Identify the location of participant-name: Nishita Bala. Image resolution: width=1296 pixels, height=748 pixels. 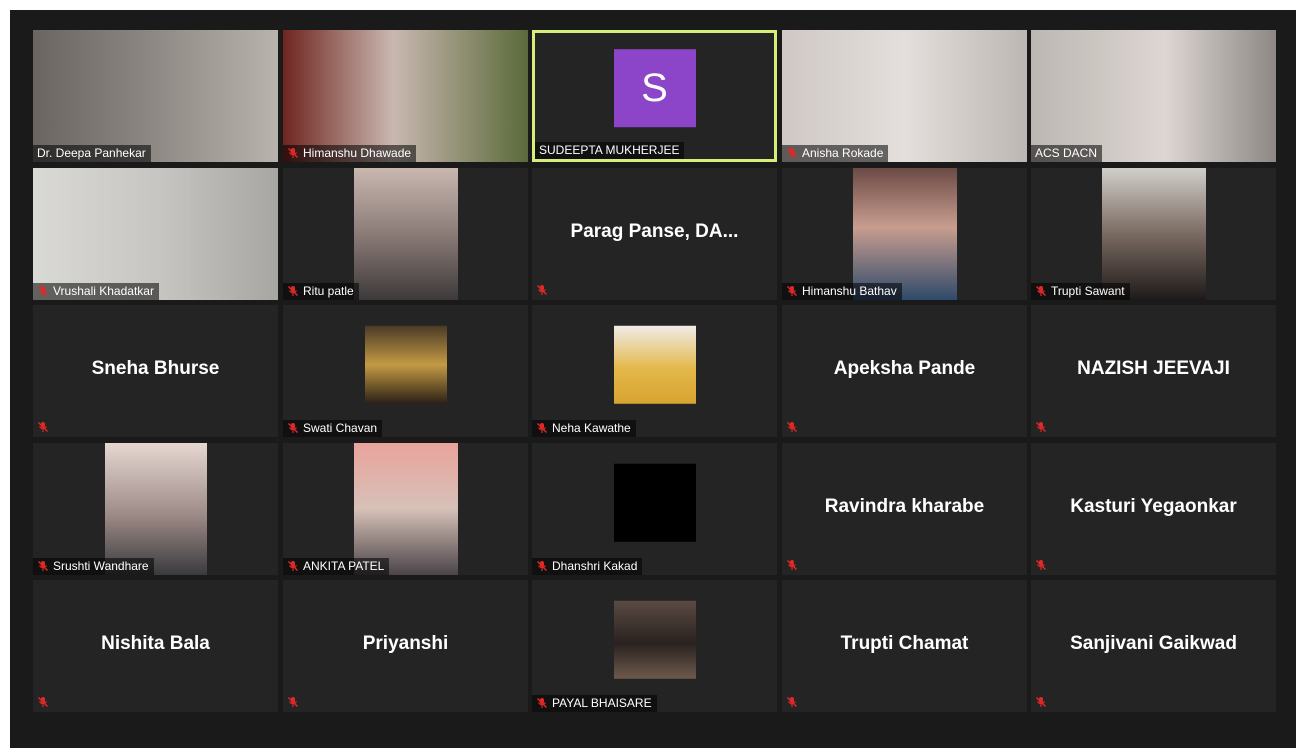
(155, 643).